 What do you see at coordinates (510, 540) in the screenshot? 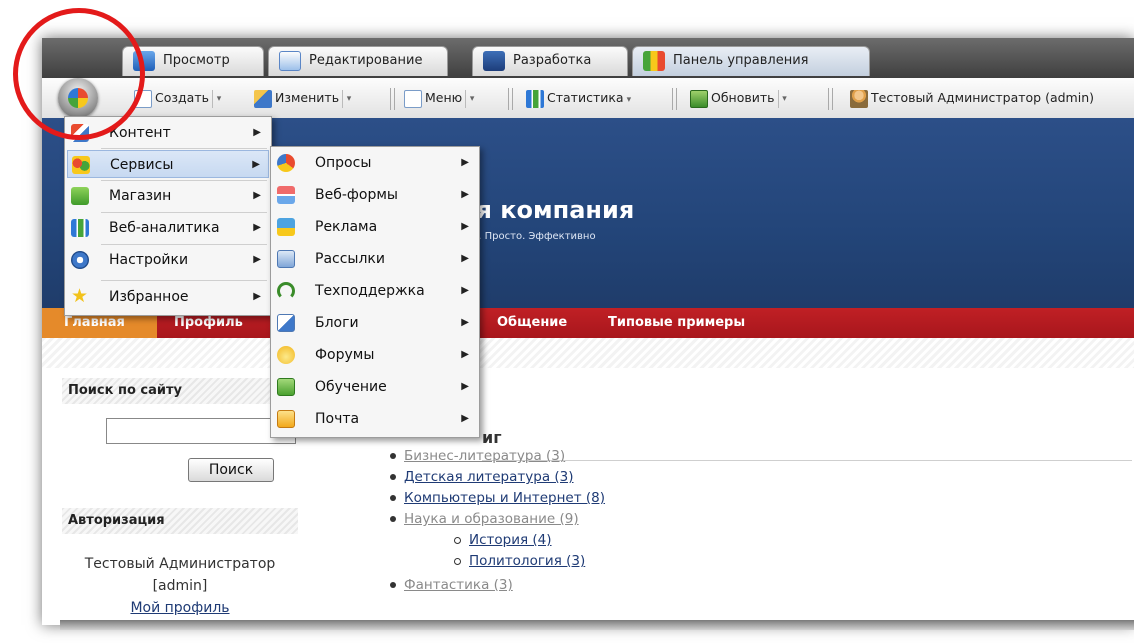
I see `catalog-link: История (4)` at bounding box center [510, 540].